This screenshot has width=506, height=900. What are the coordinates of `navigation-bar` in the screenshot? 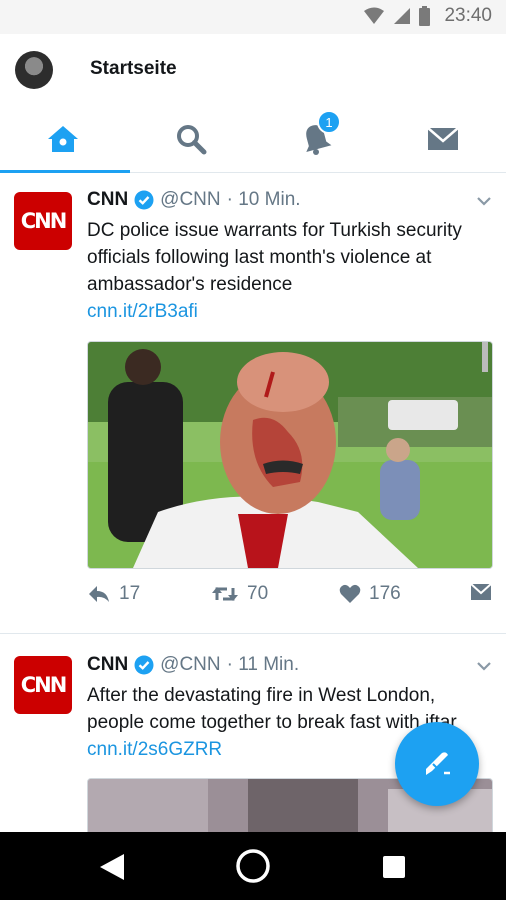 It's located at (253, 866).